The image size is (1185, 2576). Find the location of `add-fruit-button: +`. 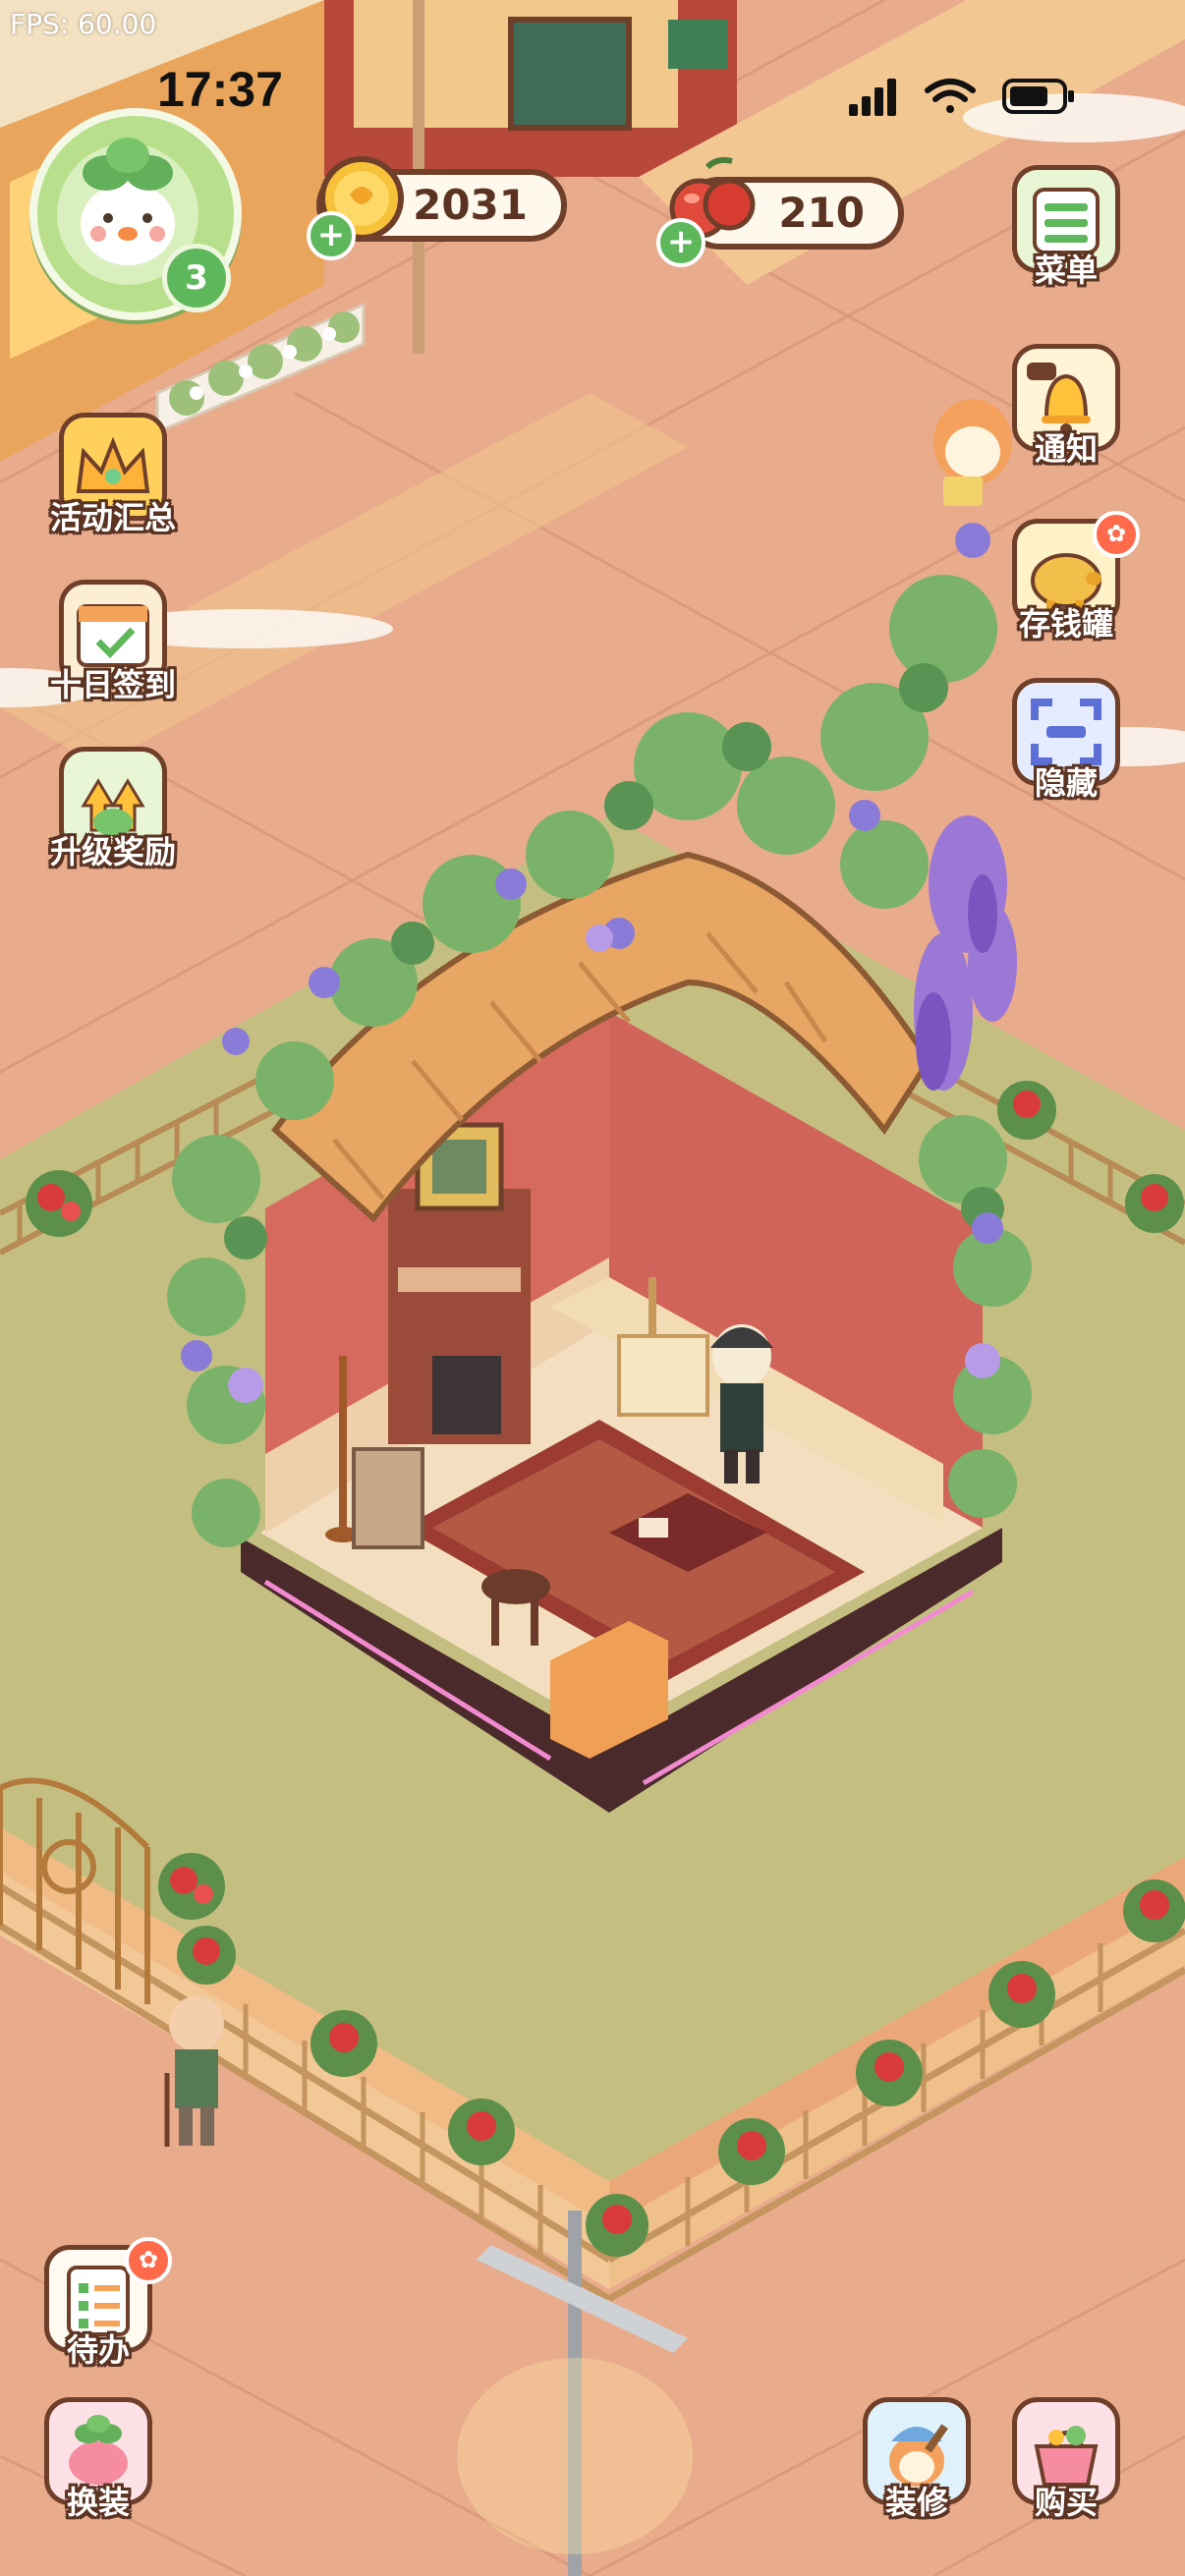

add-fruit-button: + is located at coordinates (681, 242).